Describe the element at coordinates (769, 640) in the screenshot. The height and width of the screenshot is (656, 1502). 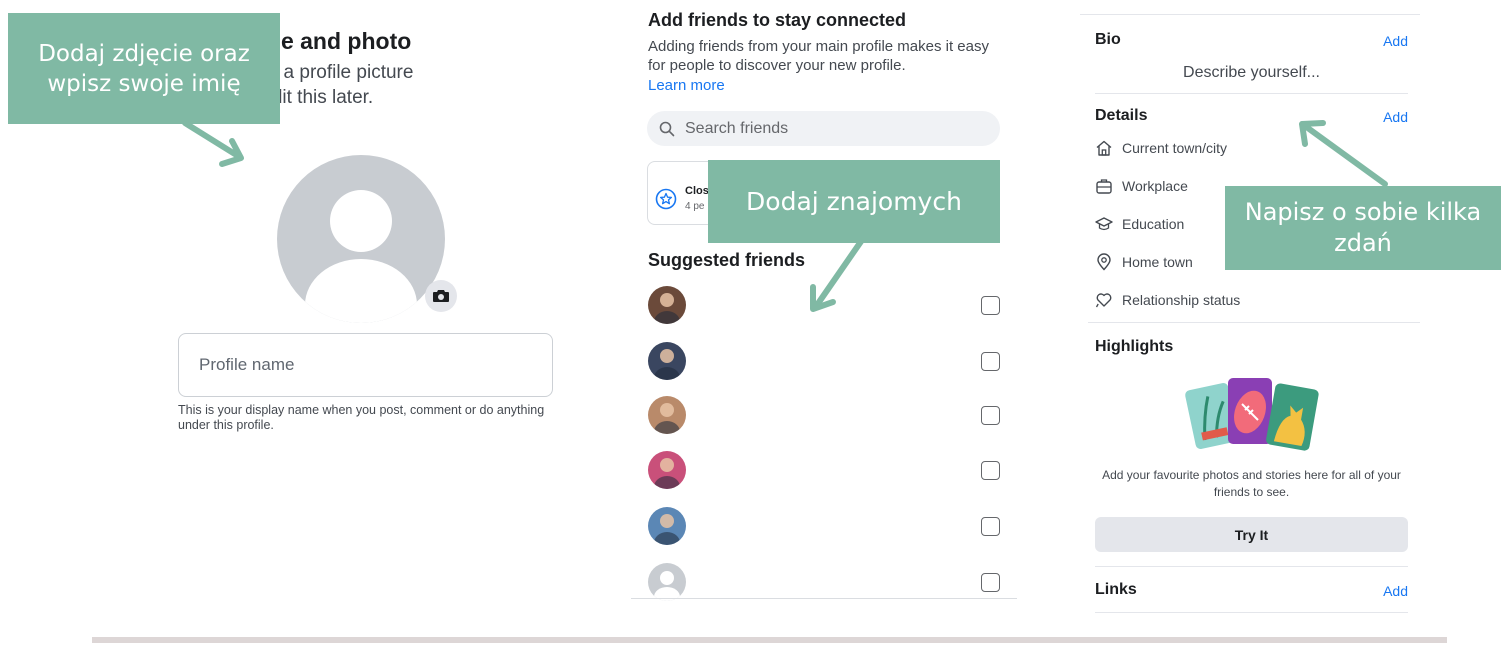
I see `bottom-bar` at that location.